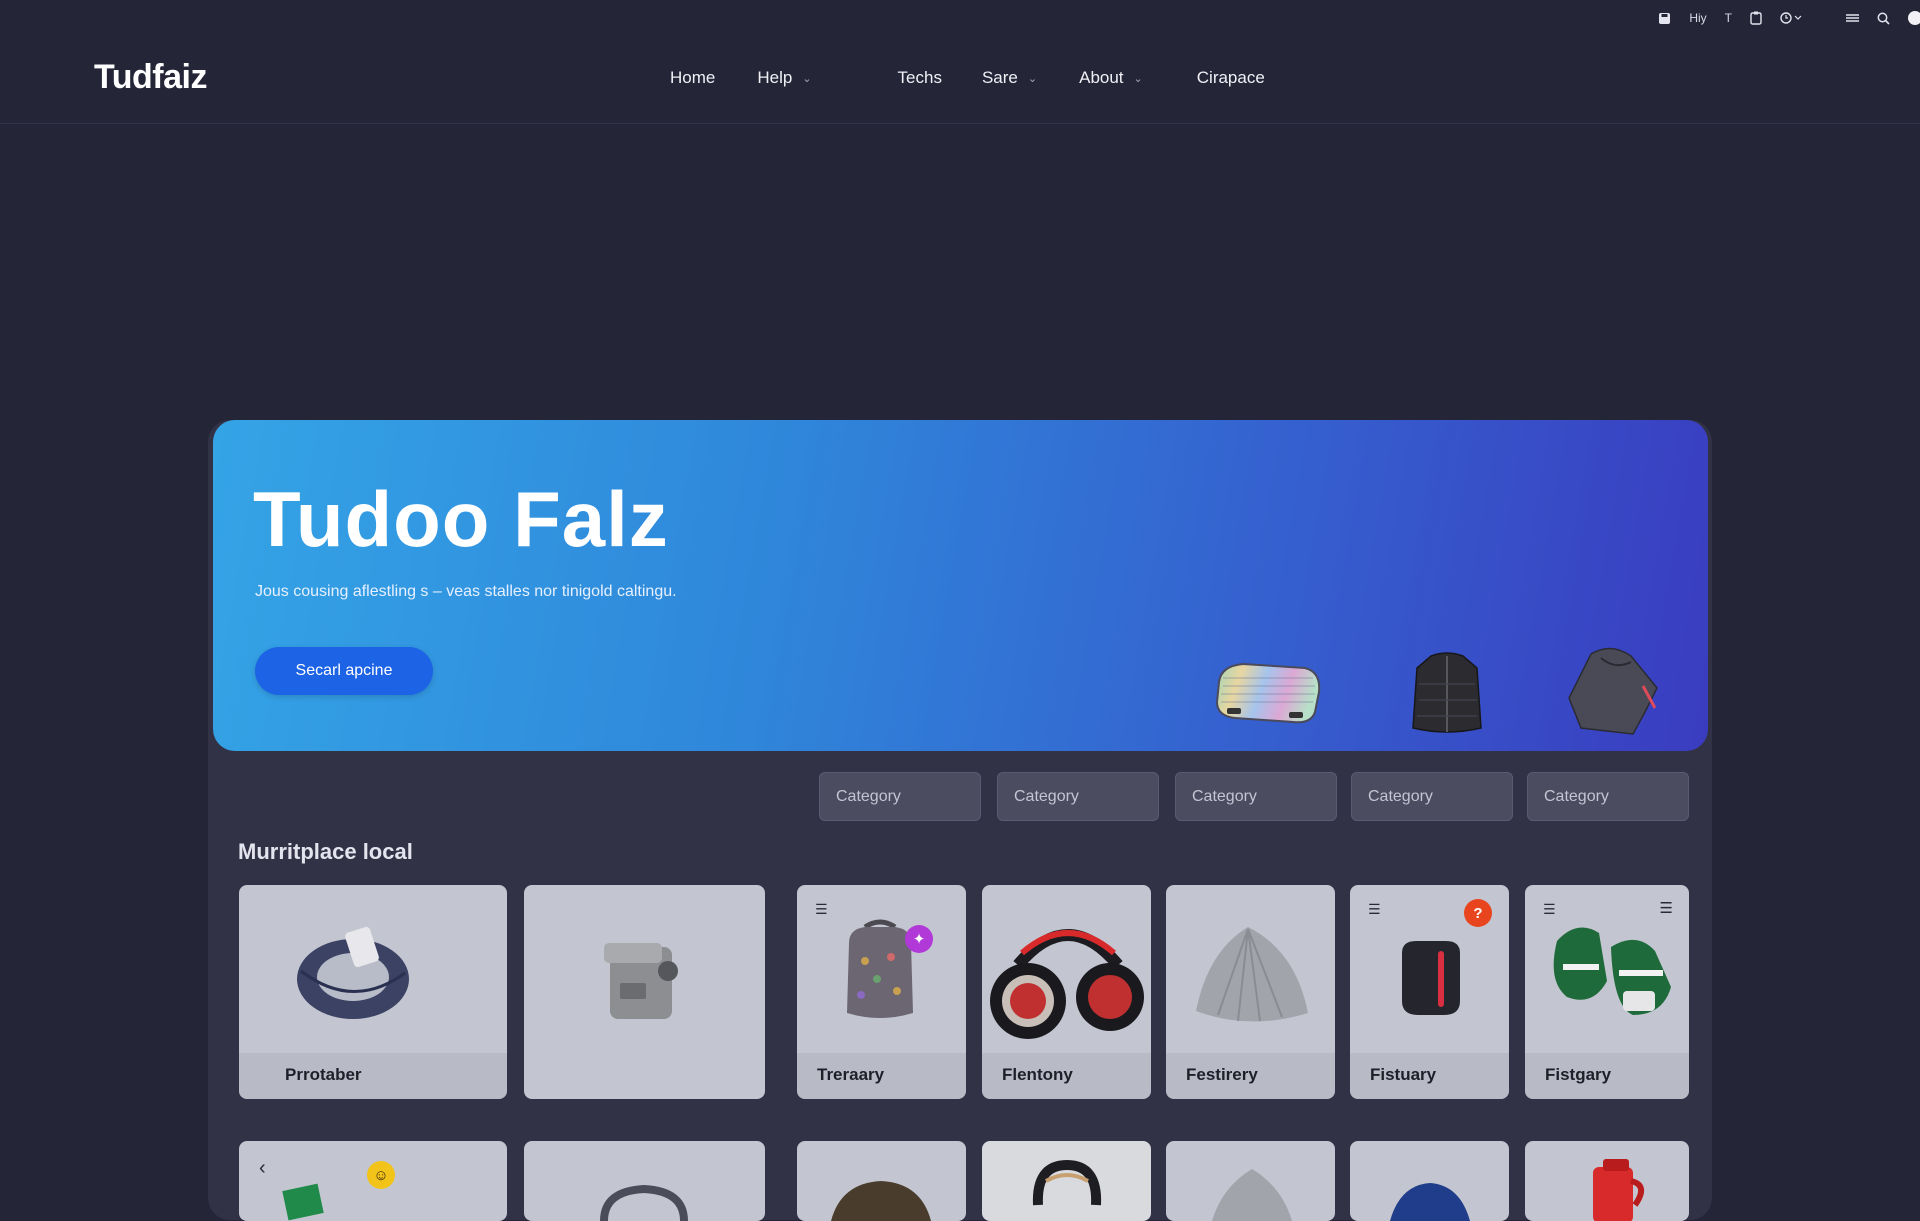 The height and width of the screenshot is (1221, 1920). What do you see at coordinates (1478, 913) in the screenshot?
I see `help-badge-icon: ?` at bounding box center [1478, 913].